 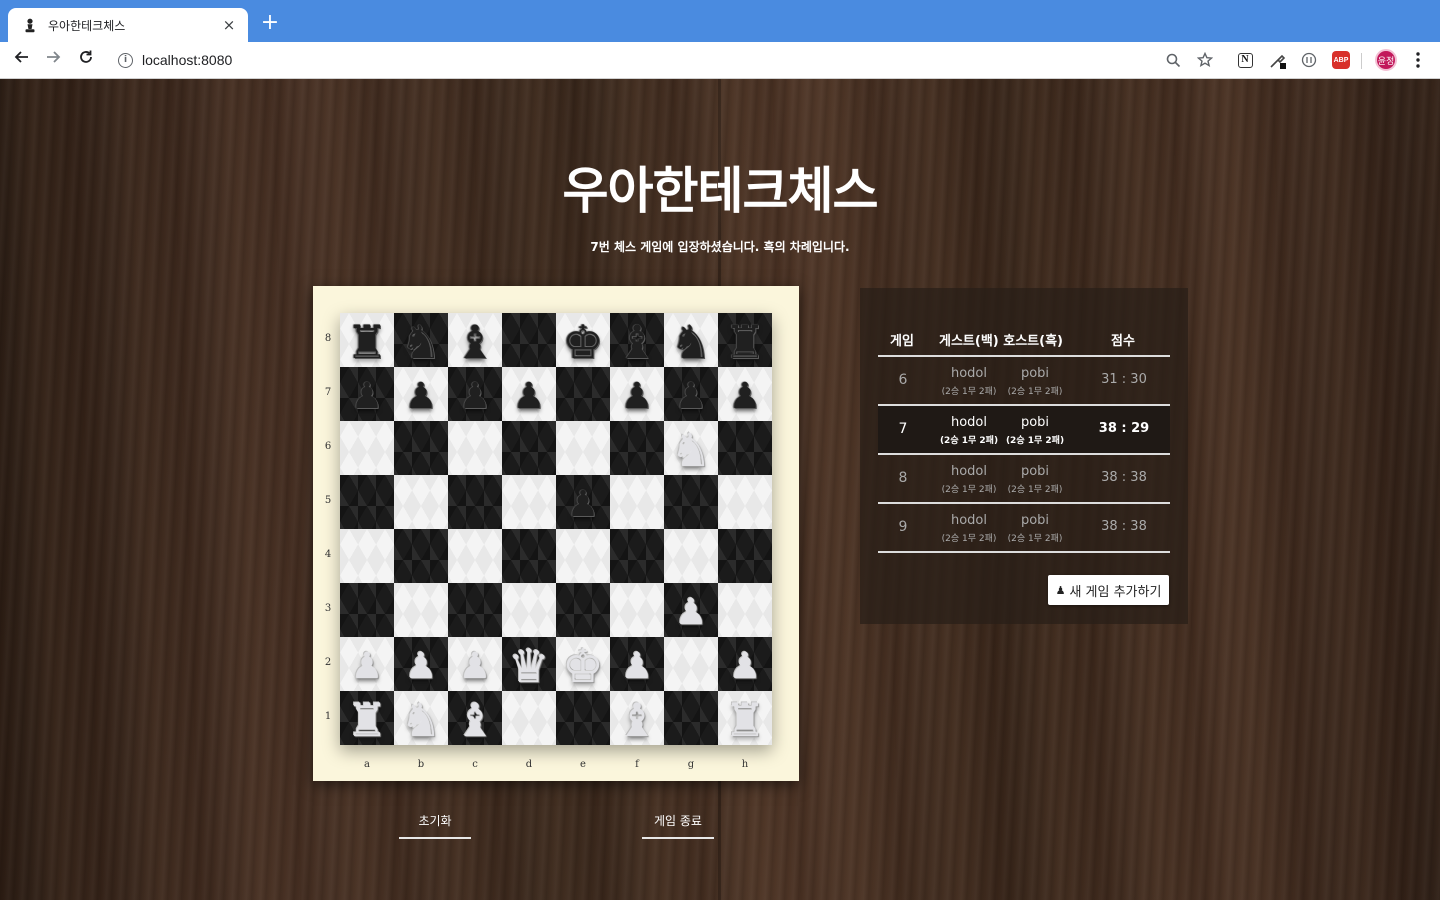 I want to click on square-h6, so click(x=745, y=448).